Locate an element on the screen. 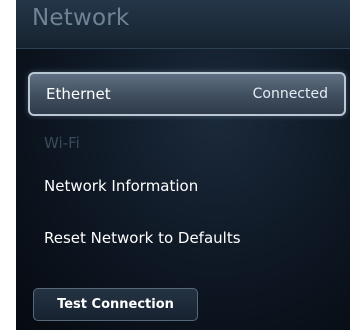 The height and width of the screenshot is (330, 362). menu-item-label: Wi-Fi is located at coordinates (62, 143).